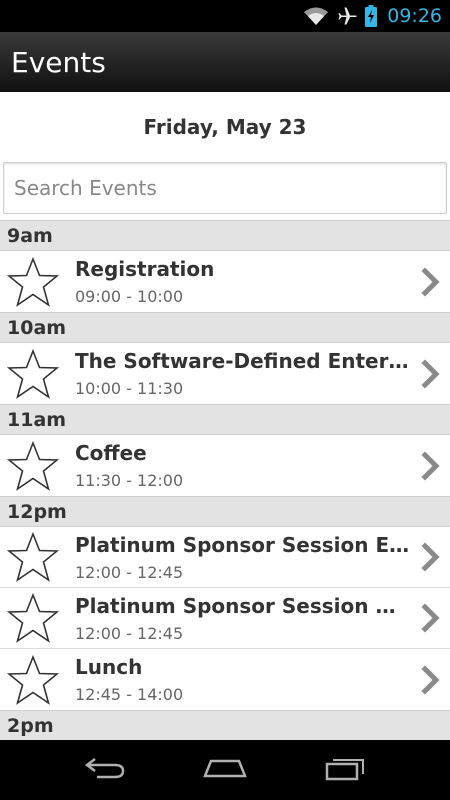  Describe the element at coordinates (225, 327) in the screenshot. I see `section-header: 10am` at that location.